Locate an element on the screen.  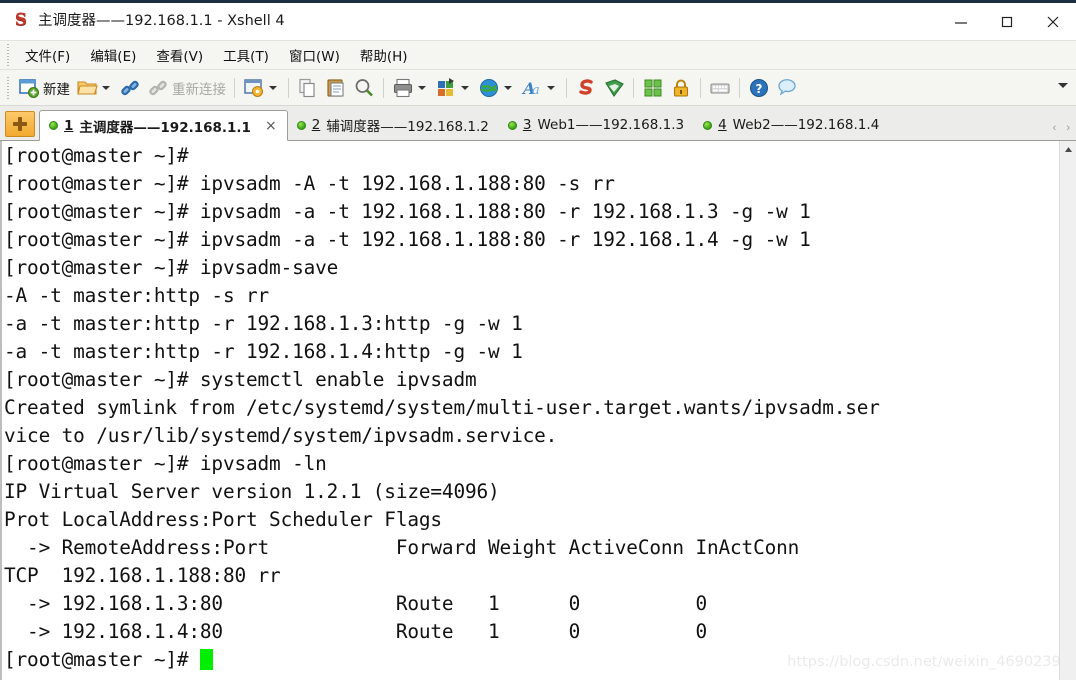
arrange-layout-button is located at coordinates (453, 88).